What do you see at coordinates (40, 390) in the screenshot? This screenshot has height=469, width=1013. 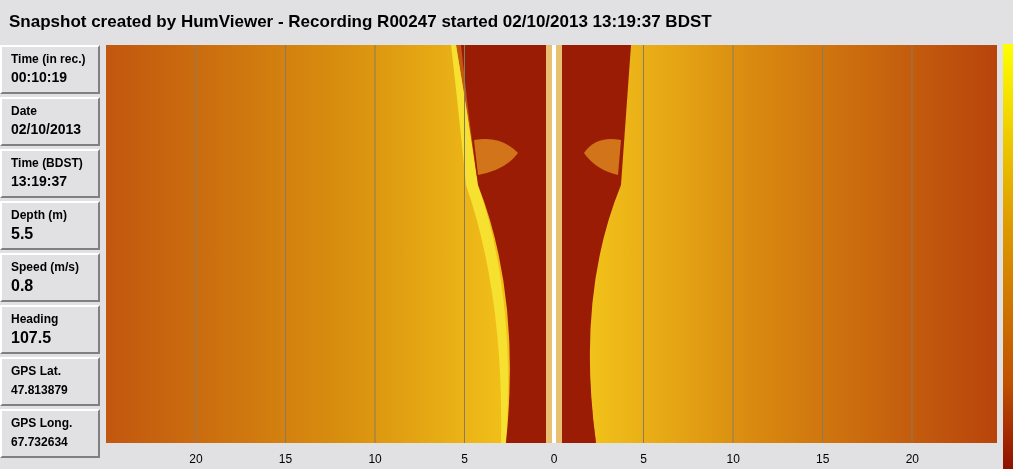 I see `readout-value: 47.813879` at bounding box center [40, 390].